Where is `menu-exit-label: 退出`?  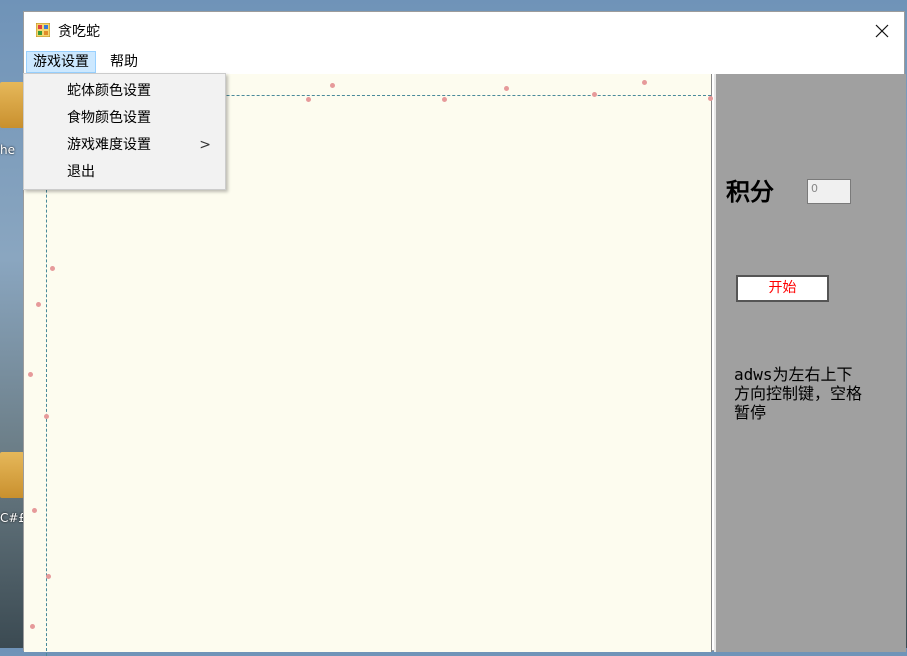
menu-exit-label: 退出 is located at coordinates (81, 172).